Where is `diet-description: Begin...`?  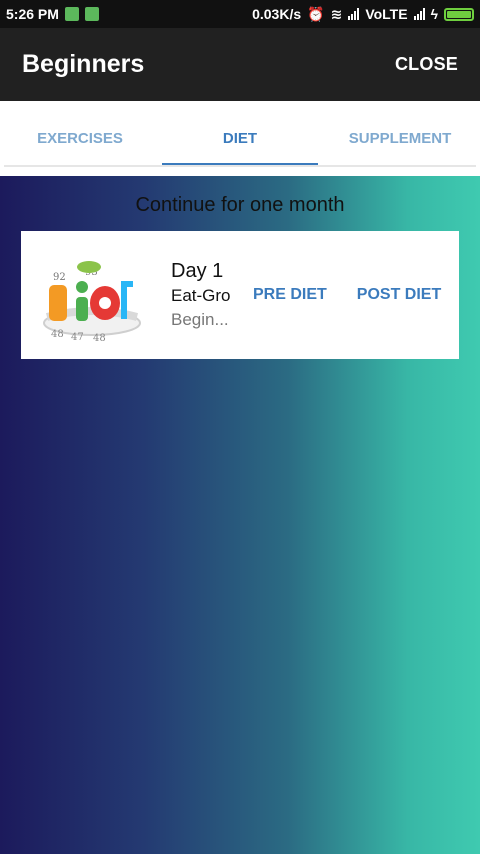
diet-description: Begin... is located at coordinates (200, 319).